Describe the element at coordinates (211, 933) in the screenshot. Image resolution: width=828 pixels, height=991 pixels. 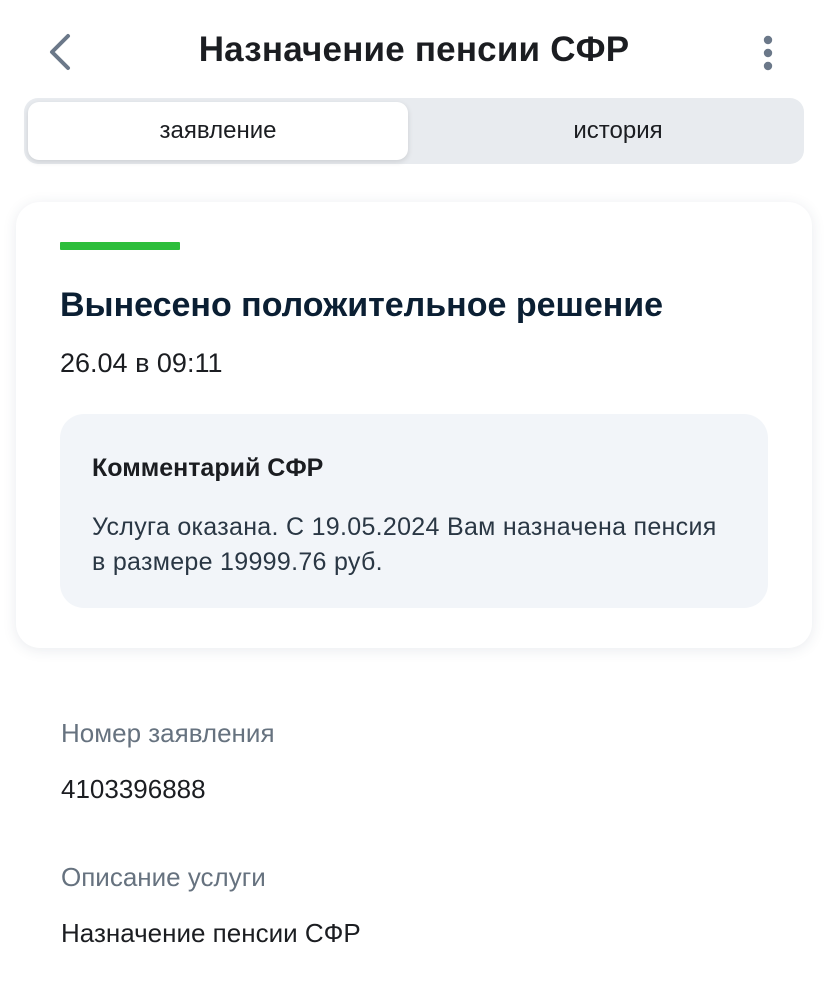
I see `service-description-value: Назначение пенсии СФР` at that location.